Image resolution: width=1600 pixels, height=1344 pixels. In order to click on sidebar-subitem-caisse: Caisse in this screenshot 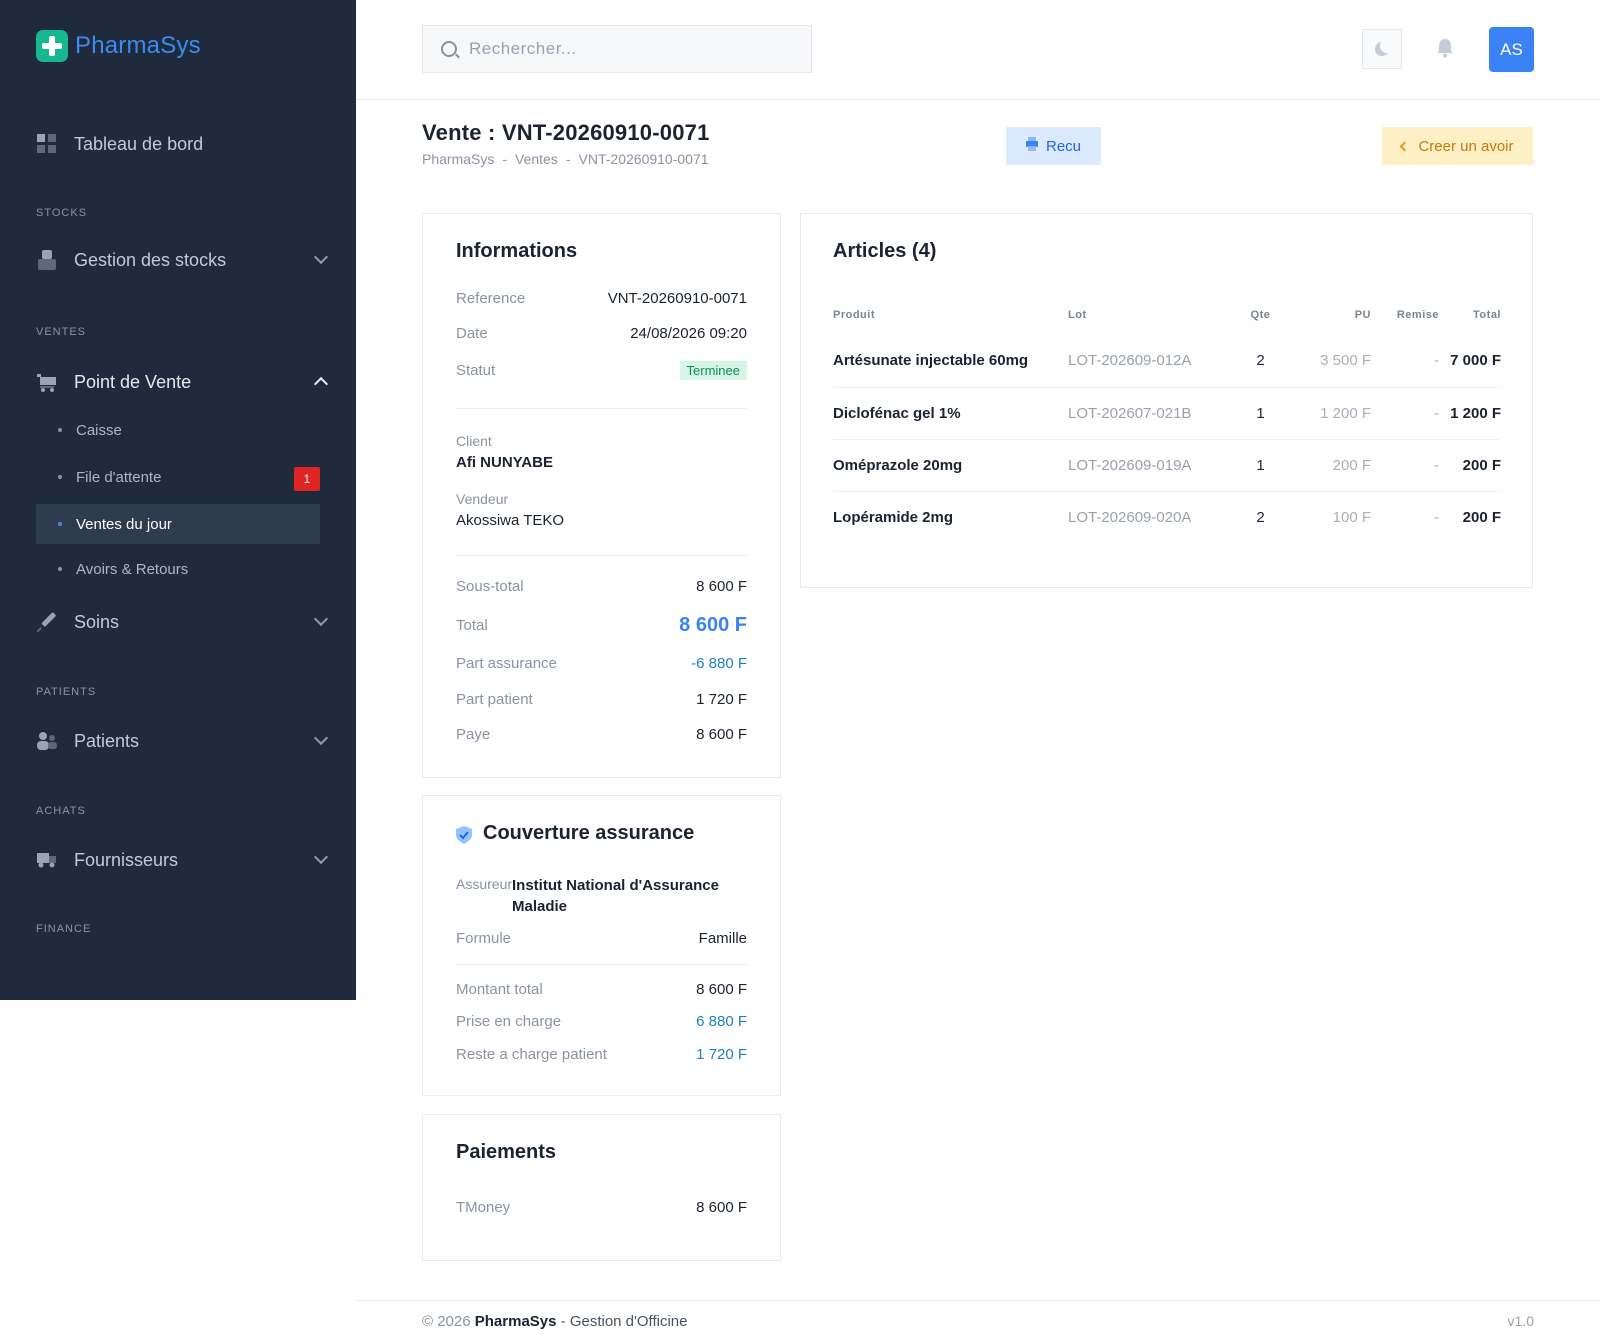, I will do `click(178, 430)`.